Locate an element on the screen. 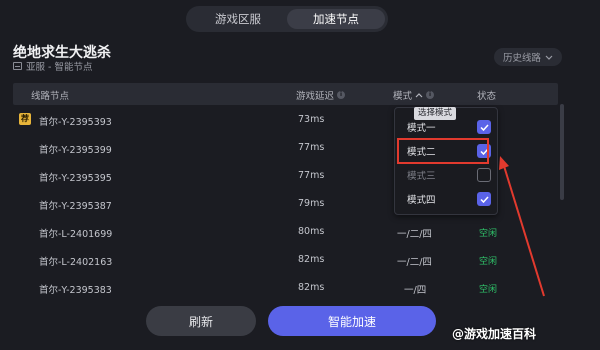 The height and width of the screenshot is (350, 600). tab-game-server: 游戏区服 is located at coordinates (238, 19).